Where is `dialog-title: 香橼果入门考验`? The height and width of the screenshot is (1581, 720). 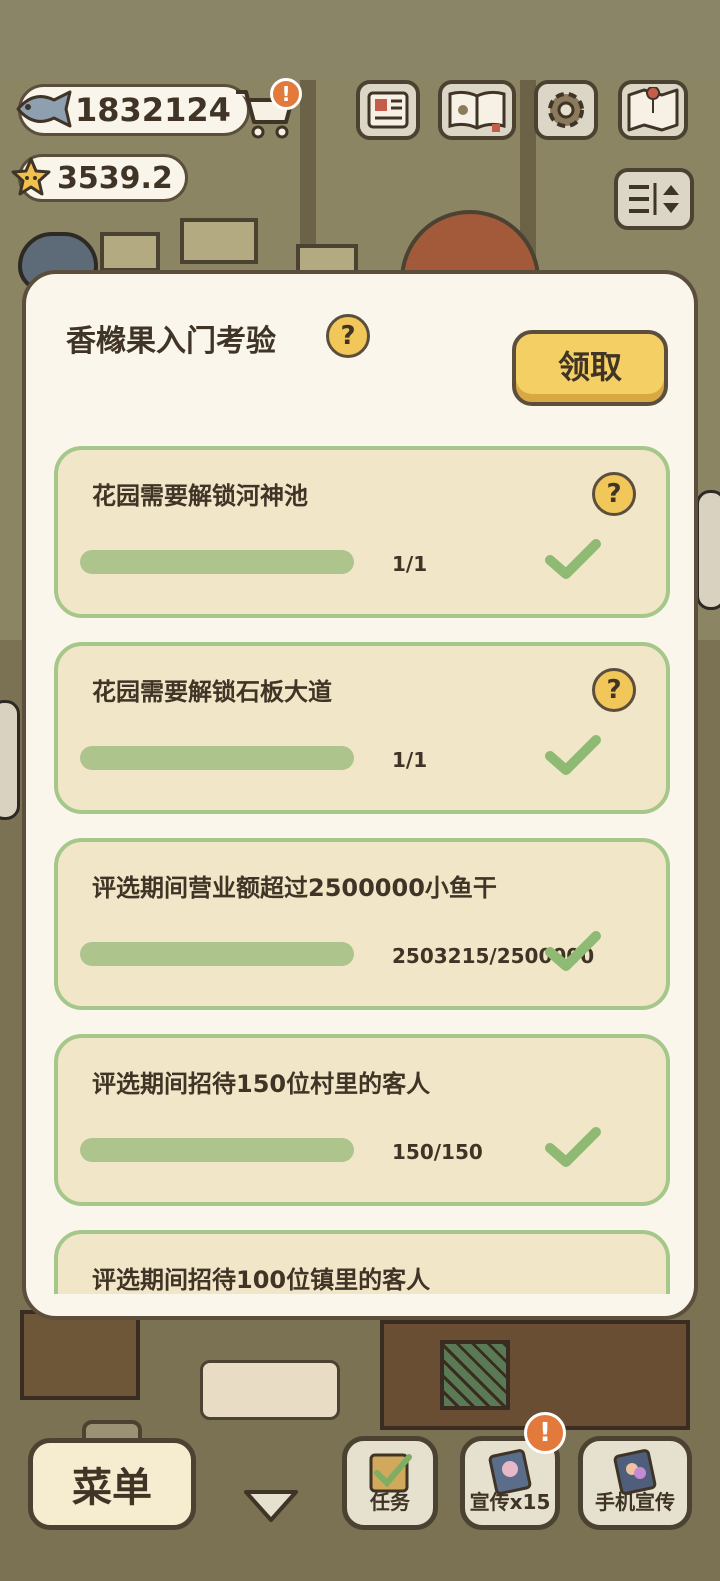 dialog-title: 香橼果入门考验 is located at coordinates (171, 341).